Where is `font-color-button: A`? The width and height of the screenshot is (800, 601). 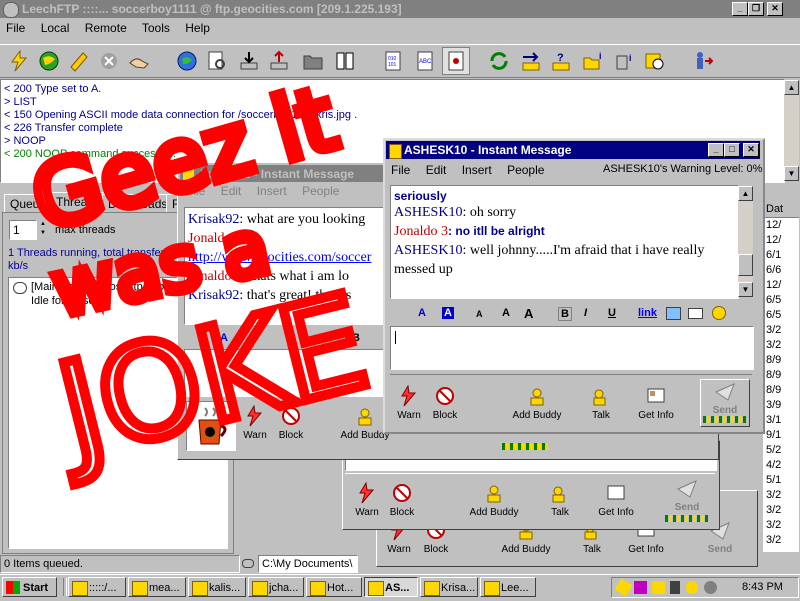
font-color-button: A is located at coordinates (224, 338).